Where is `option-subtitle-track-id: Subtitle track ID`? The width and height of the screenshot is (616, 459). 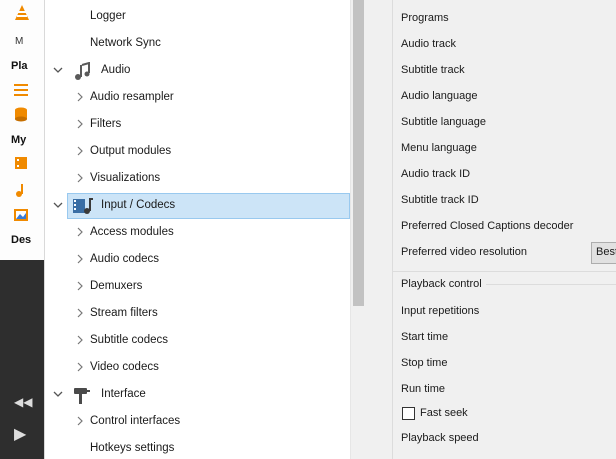 option-subtitle-track-id: Subtitle track ID is located at coordinates (440, 200).